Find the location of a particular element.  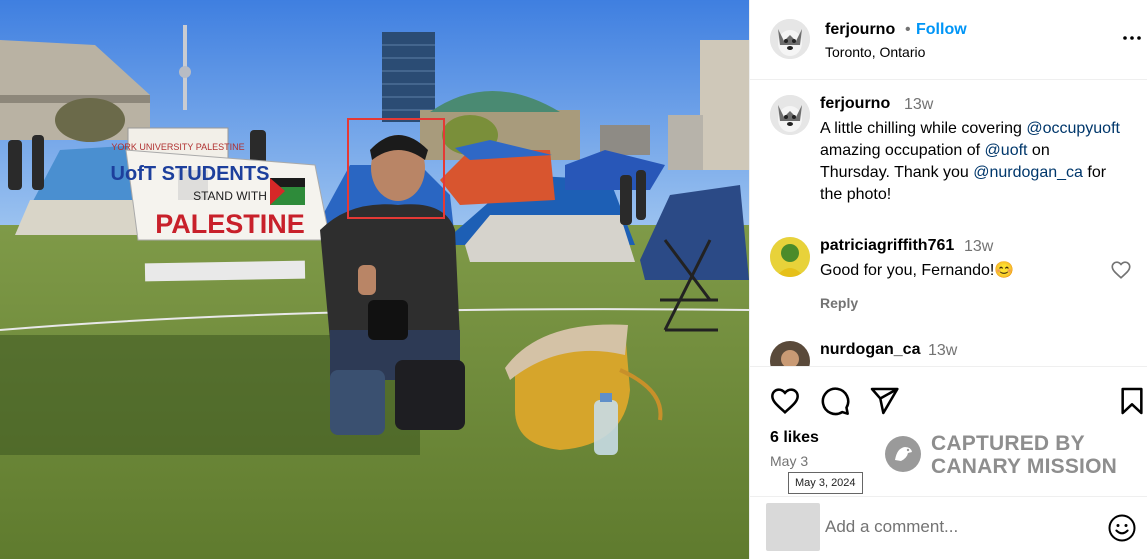

water-bottle is located at coordinates (606, 427).